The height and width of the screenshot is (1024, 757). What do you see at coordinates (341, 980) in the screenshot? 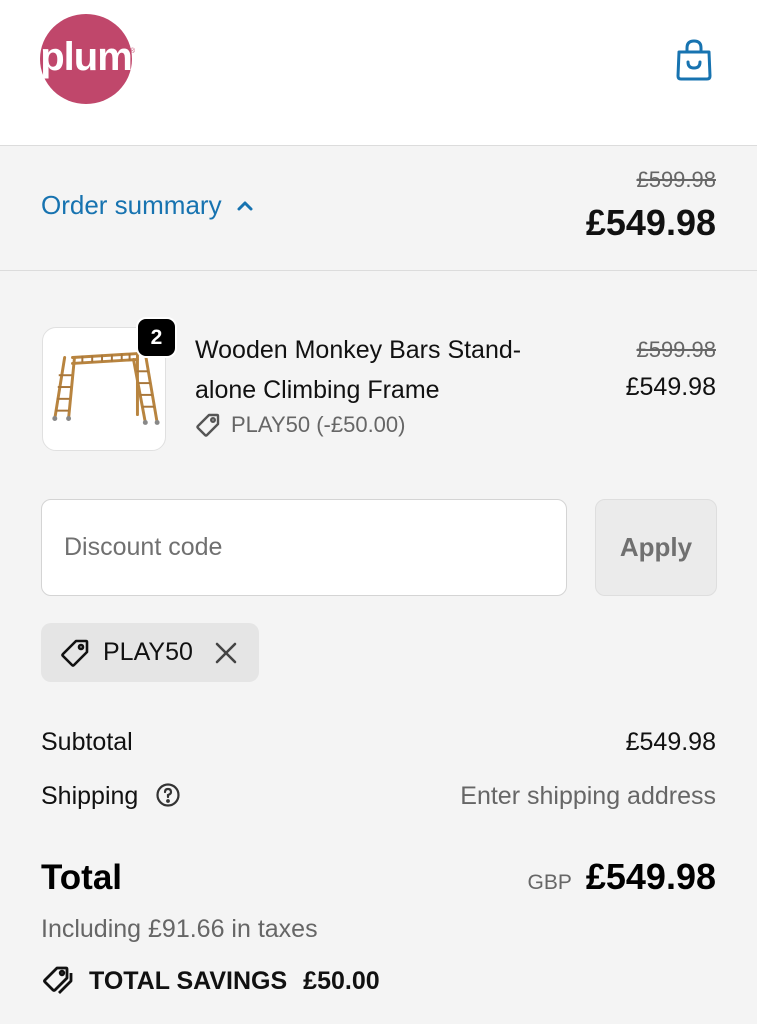
I see `savings-value: £50.00` at bounding box center [341, 980].